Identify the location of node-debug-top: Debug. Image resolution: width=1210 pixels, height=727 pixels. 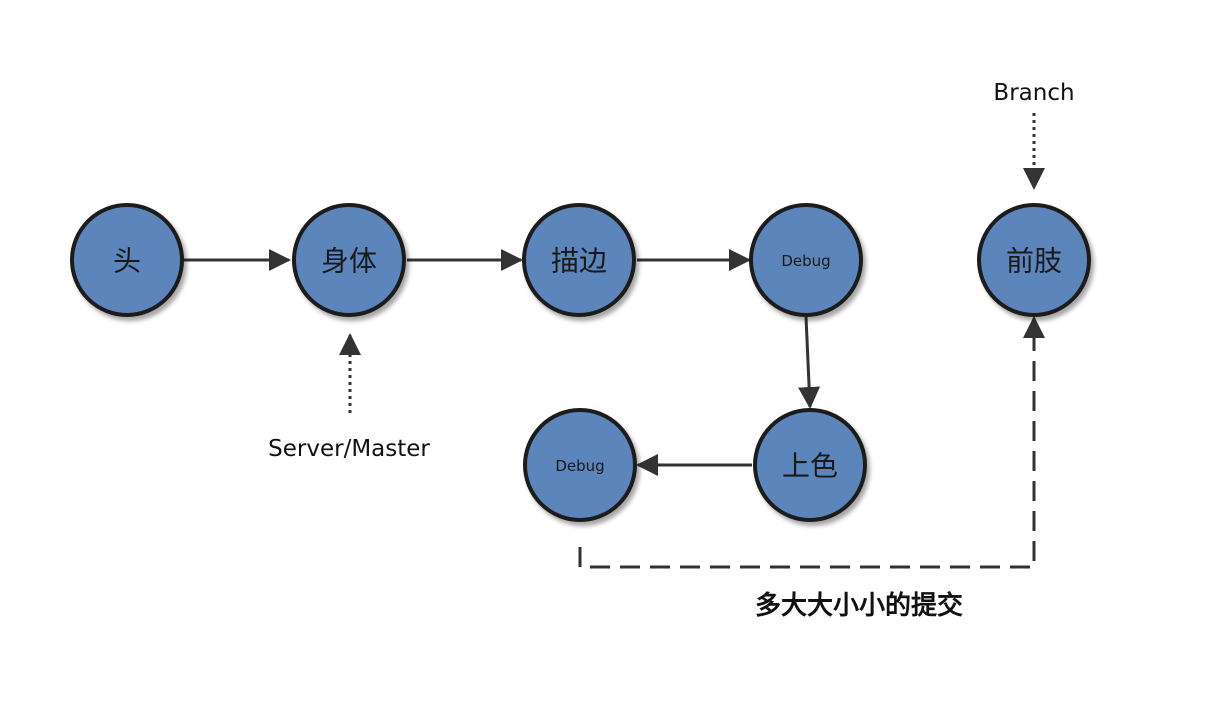
(806, 260).